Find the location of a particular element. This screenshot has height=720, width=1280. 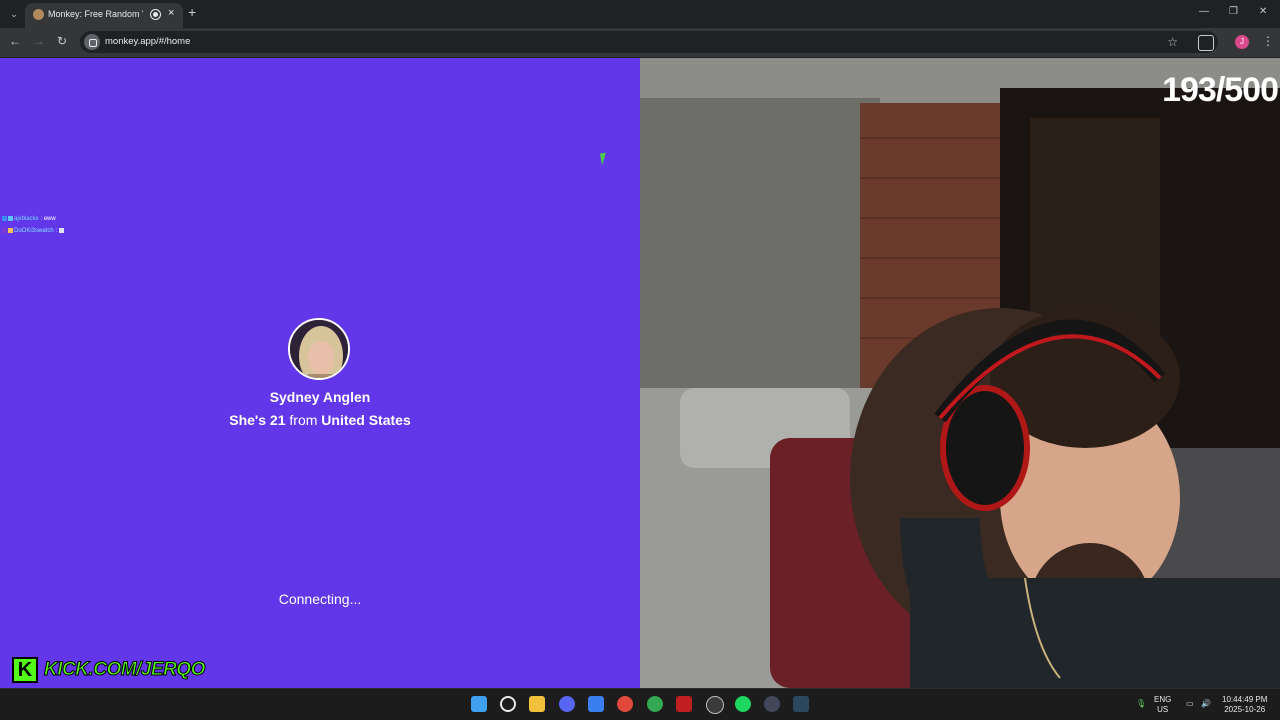

match-info: She's 21 from United States is located at coordinates (320, 420).